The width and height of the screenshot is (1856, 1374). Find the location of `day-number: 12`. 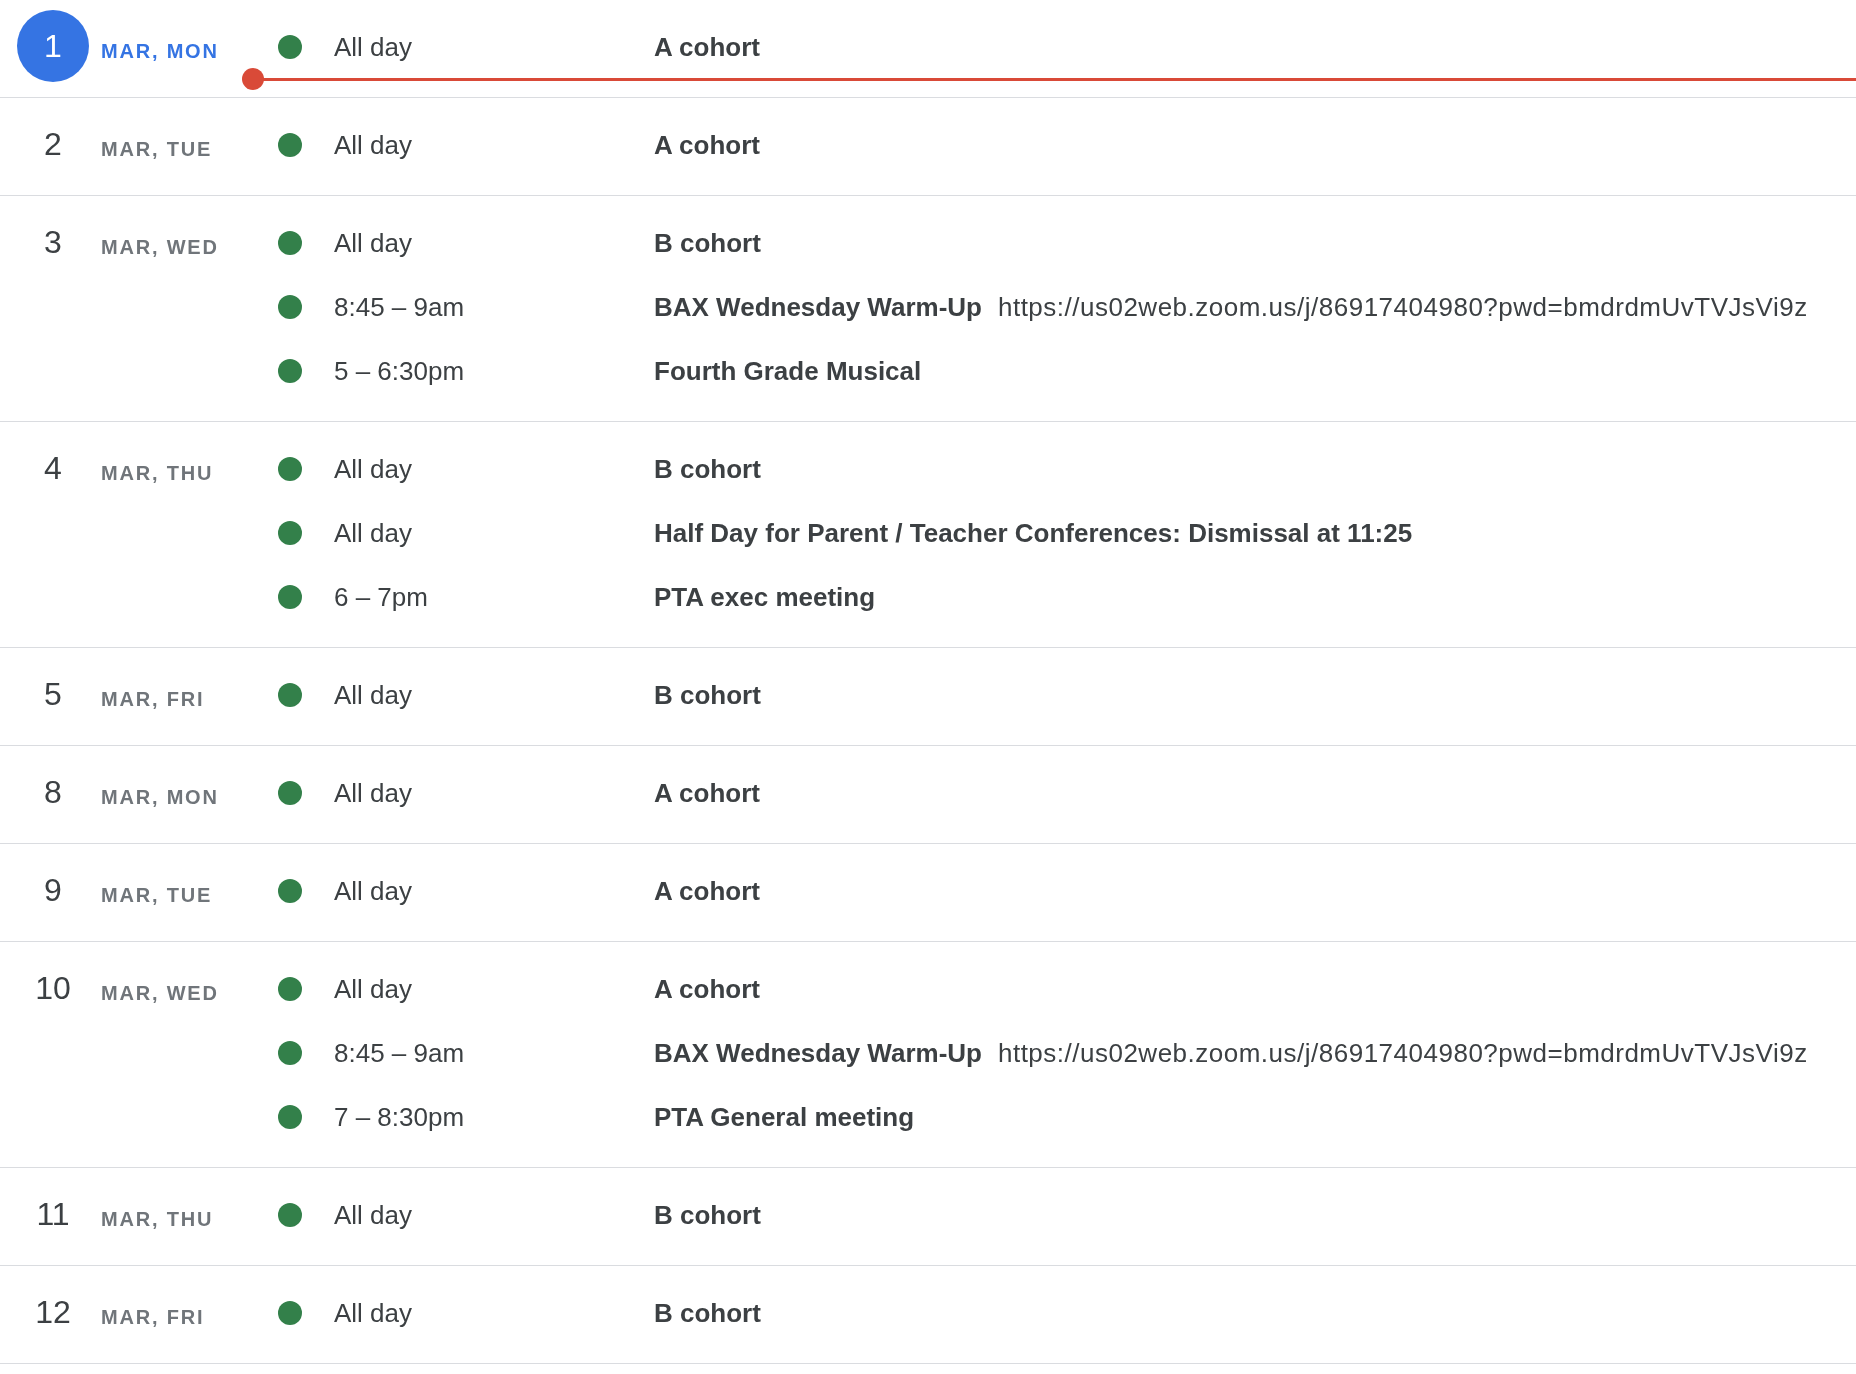

day-number: 12 is located at coordinates (53, 1312).